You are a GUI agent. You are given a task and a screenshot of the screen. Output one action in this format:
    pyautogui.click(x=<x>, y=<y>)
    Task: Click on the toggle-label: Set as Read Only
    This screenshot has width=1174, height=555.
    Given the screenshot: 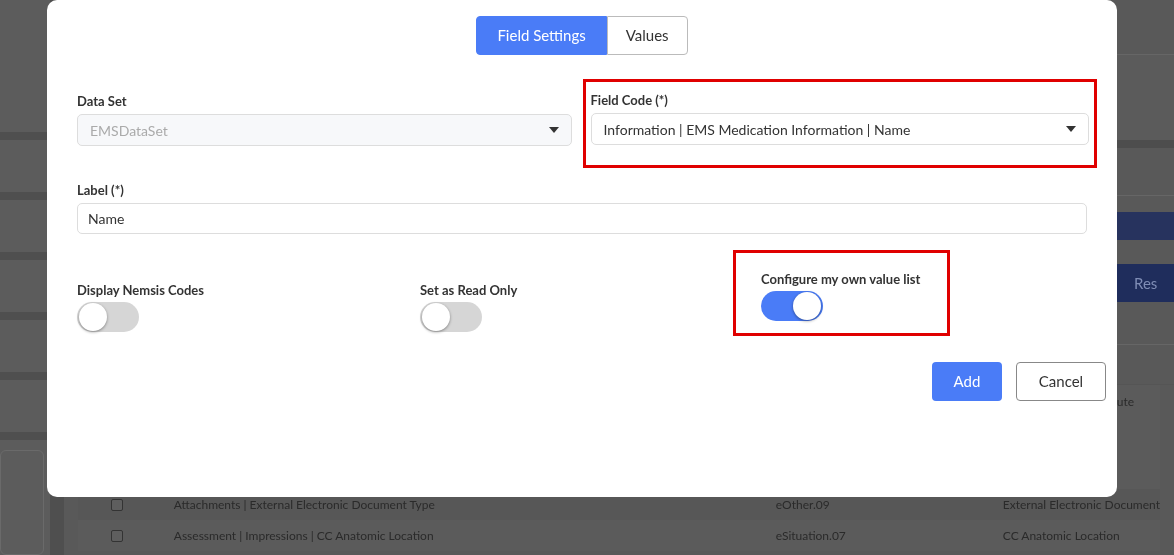 What is the action you would take?
    pyautogui.click(x=469, y=290)
    